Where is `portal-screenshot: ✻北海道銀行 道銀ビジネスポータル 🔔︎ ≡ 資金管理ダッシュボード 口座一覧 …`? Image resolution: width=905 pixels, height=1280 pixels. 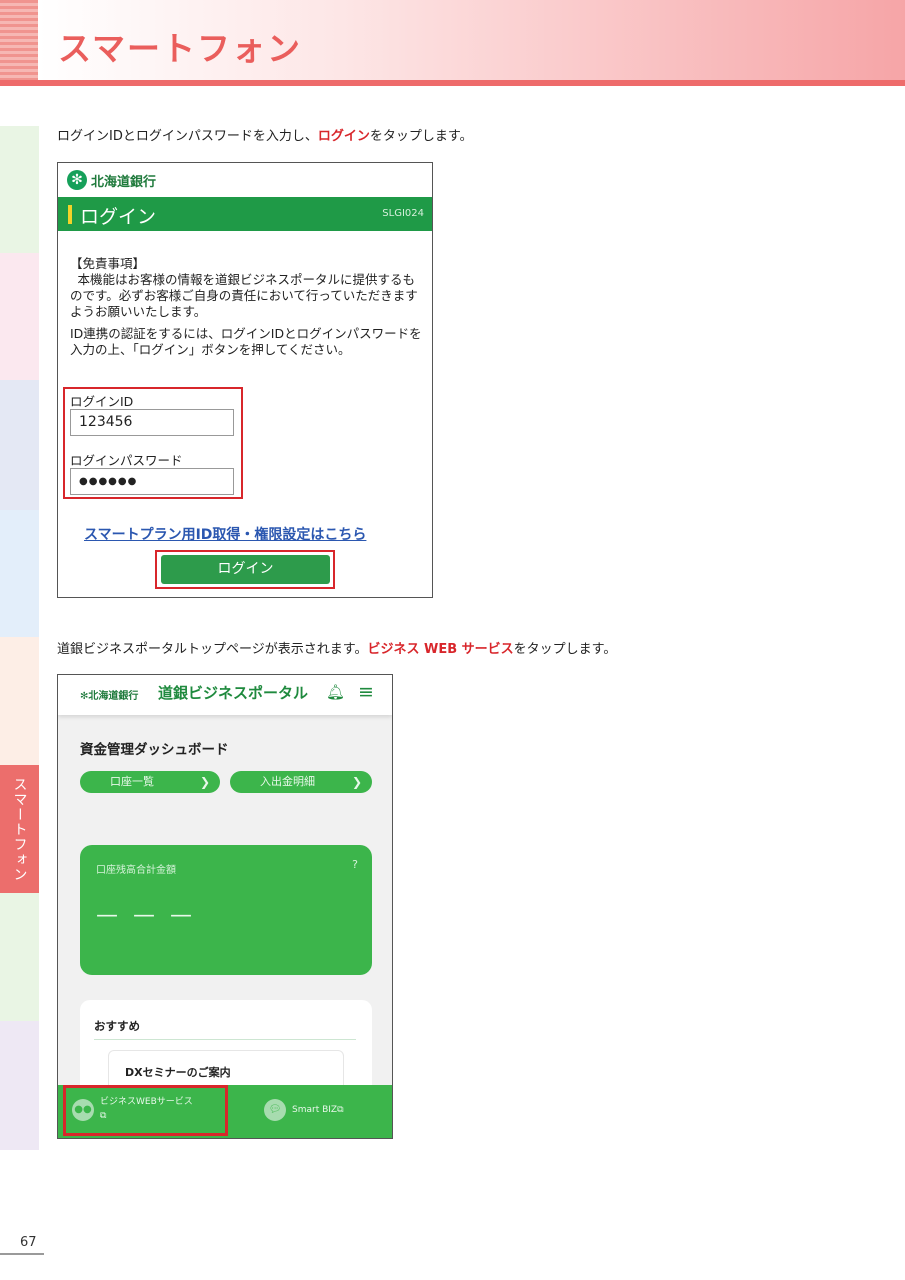 portal-screenshot: ✻北海道銀行 道銀ビジネスポータル 🔔︎ ≡ 資金管理ダッシュボード 口座一覧 … is located at coordinates (225, 906).